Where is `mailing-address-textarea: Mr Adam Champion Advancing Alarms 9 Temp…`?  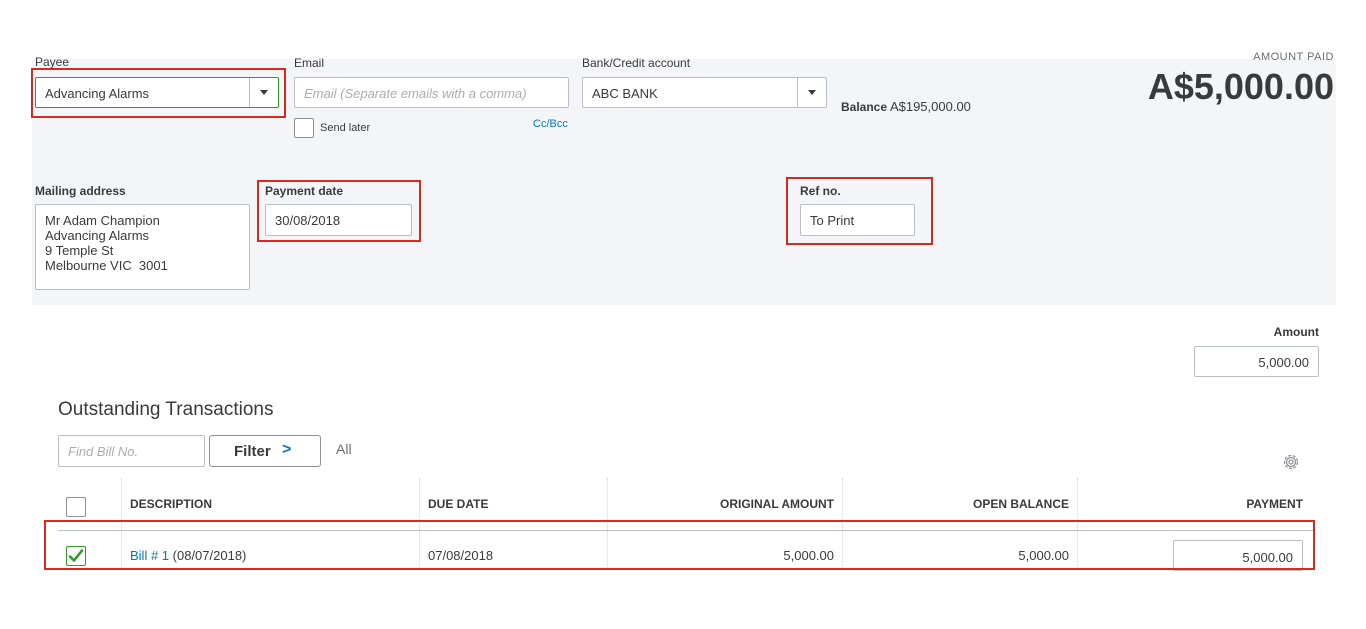
mailing-address-textarea: Mr Adam Champion Advancing Alarms 9 Temp… is located at coordinates (142, 247).